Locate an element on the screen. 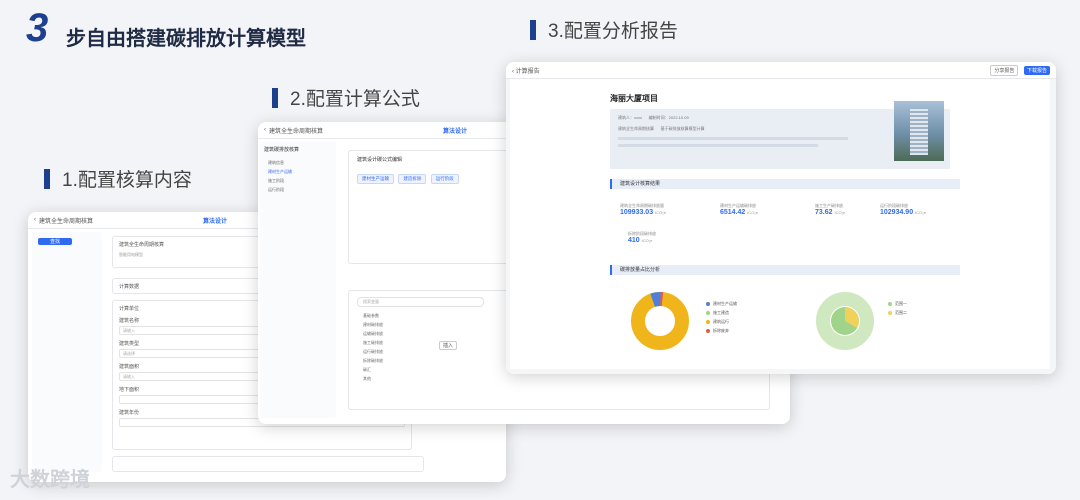 The height and width of the screenshot is (500, 1080). donut-legend-left: 建材生产运输 施工建造 建筑运行 拆除废弃 is located at coordinates (721, 319).